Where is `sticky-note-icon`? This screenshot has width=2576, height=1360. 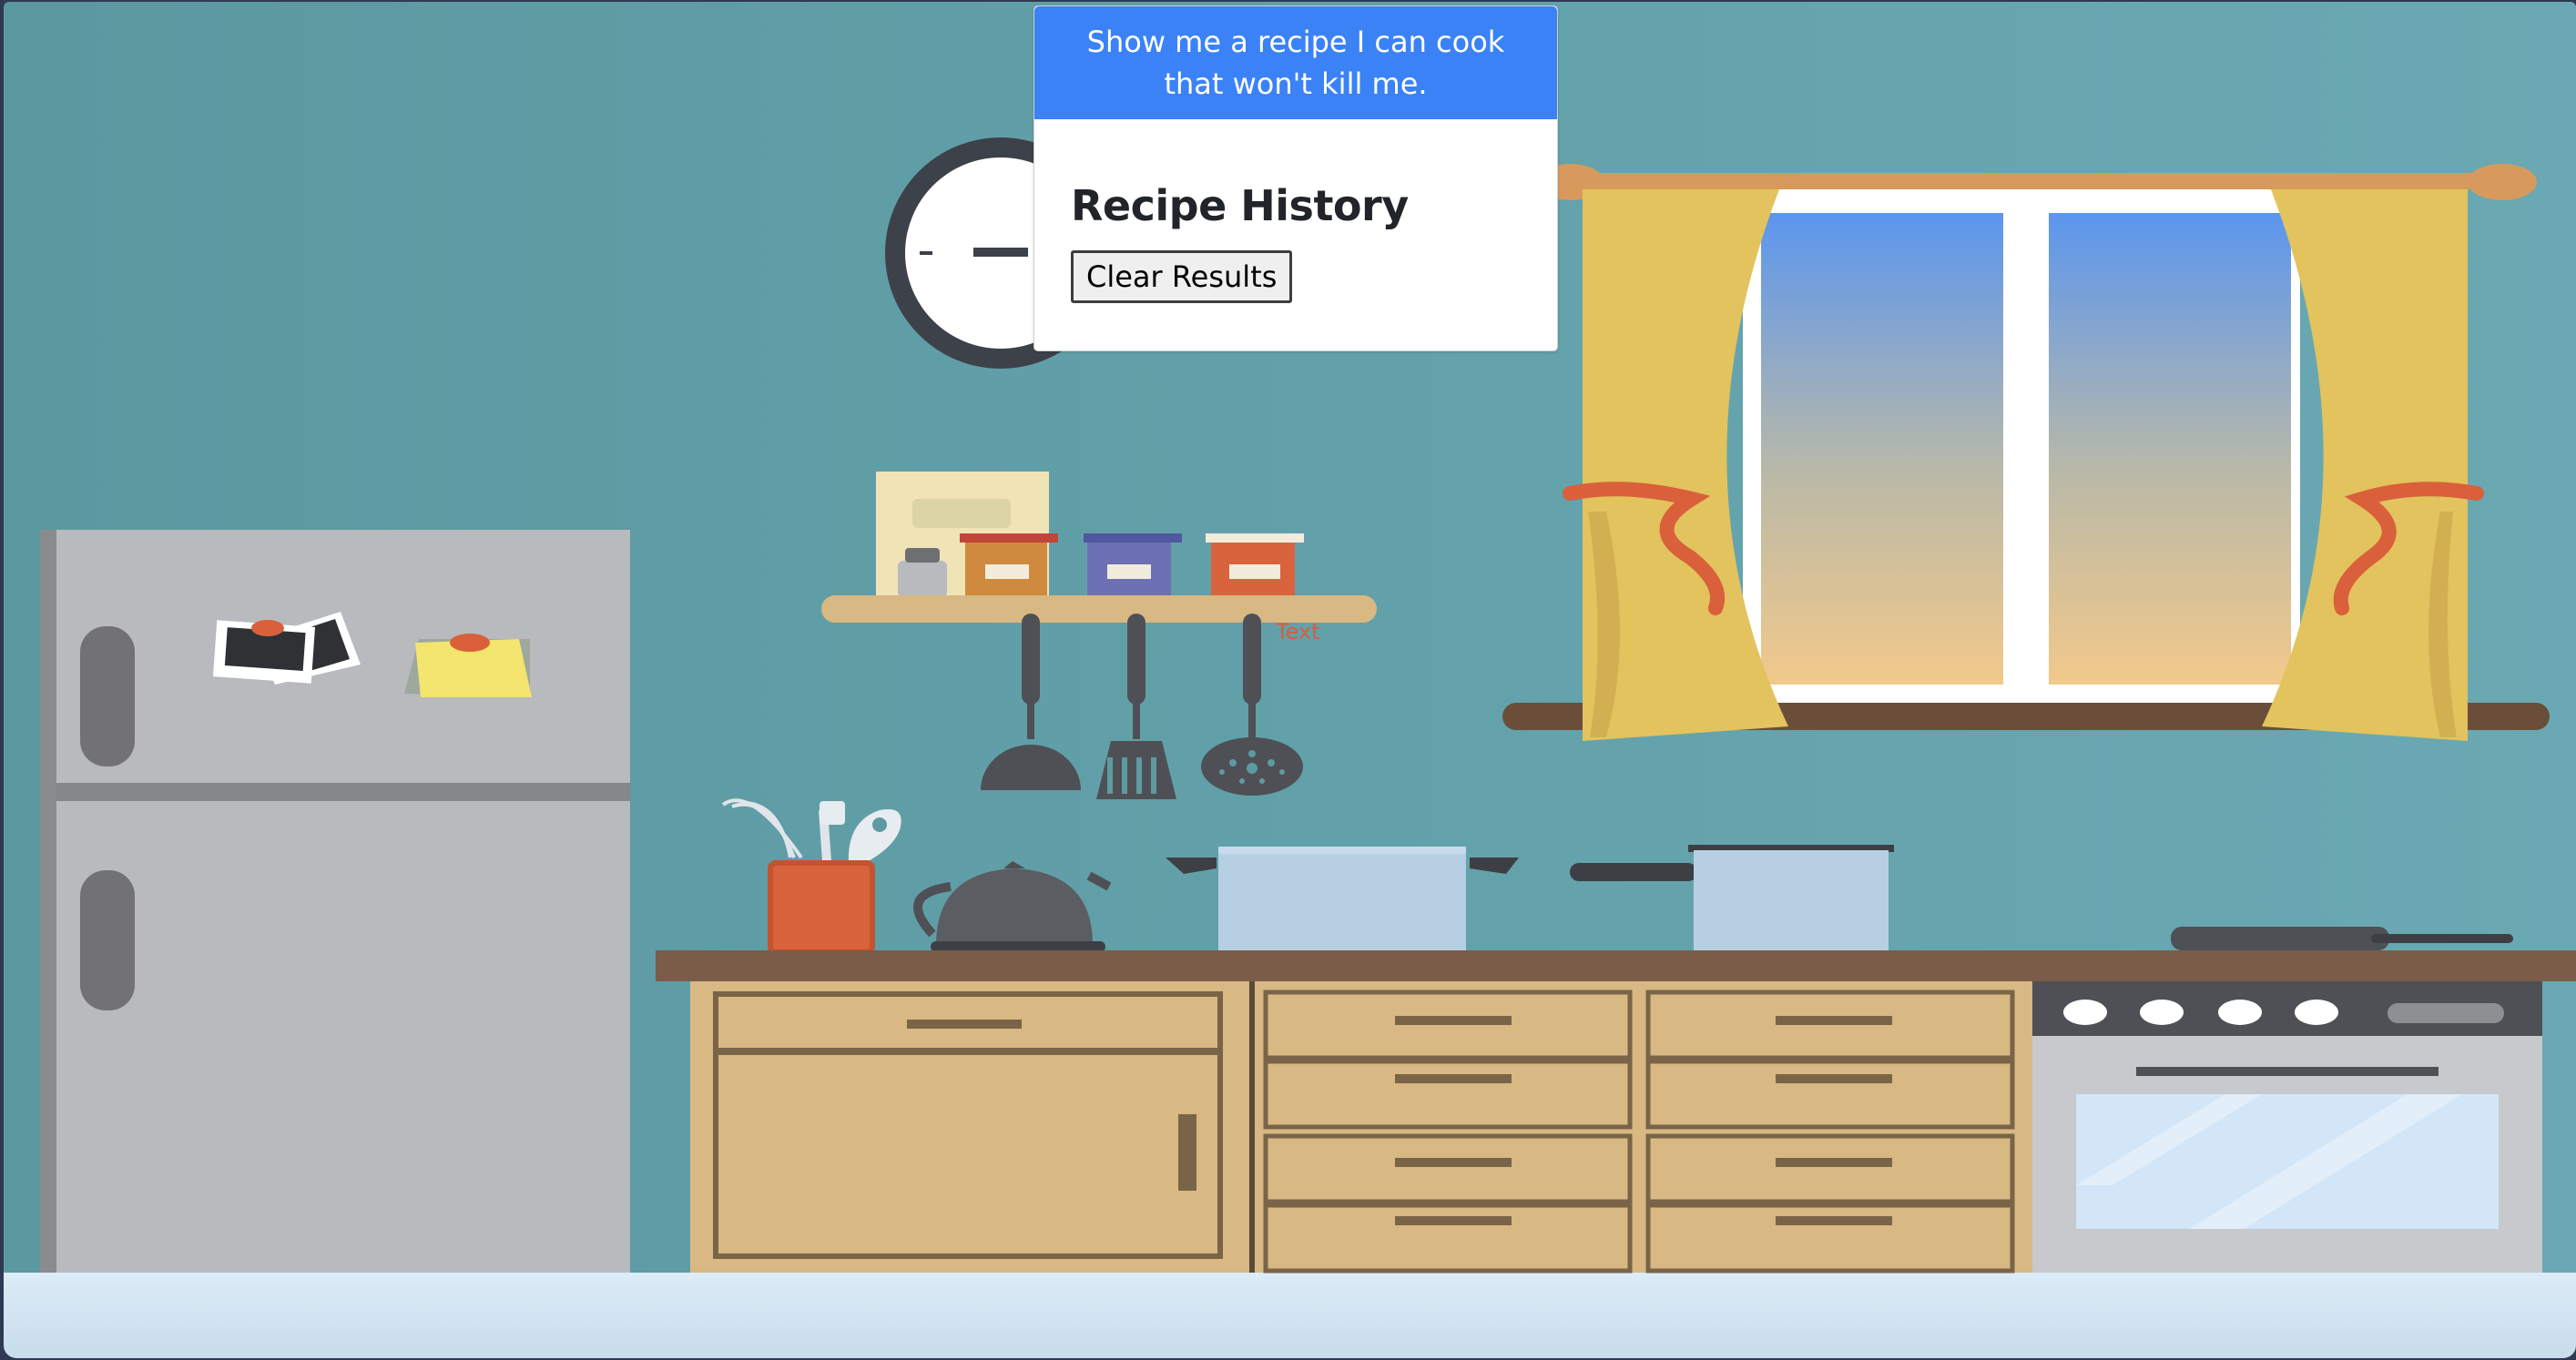 sticky-note-icon is located at coordinates (468, 666).